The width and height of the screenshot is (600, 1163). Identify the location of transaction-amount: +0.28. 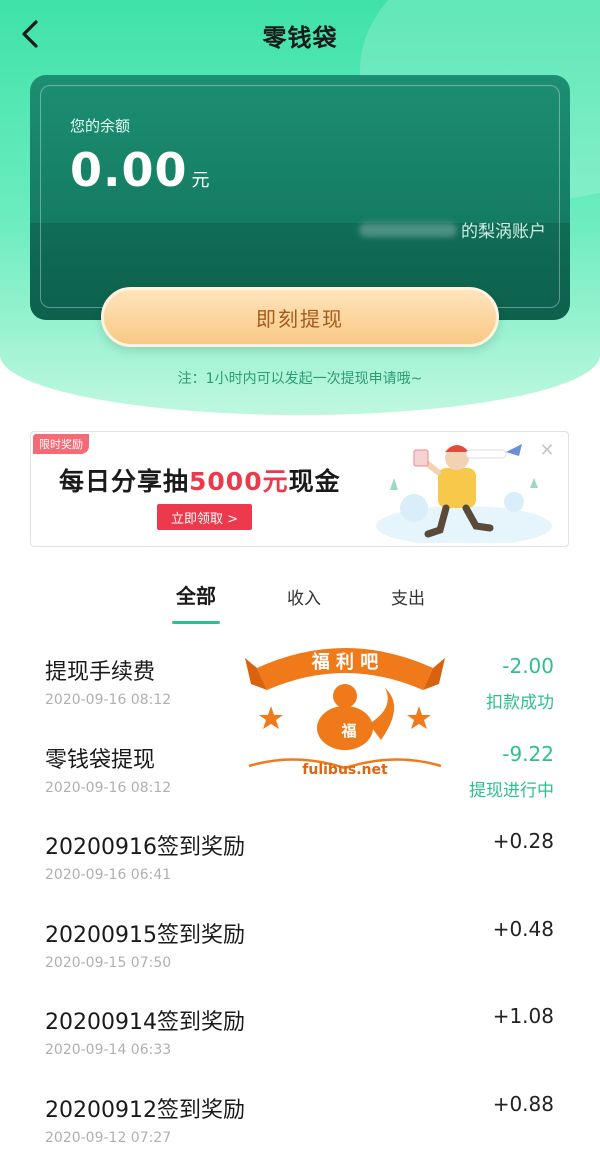
(523, 841).